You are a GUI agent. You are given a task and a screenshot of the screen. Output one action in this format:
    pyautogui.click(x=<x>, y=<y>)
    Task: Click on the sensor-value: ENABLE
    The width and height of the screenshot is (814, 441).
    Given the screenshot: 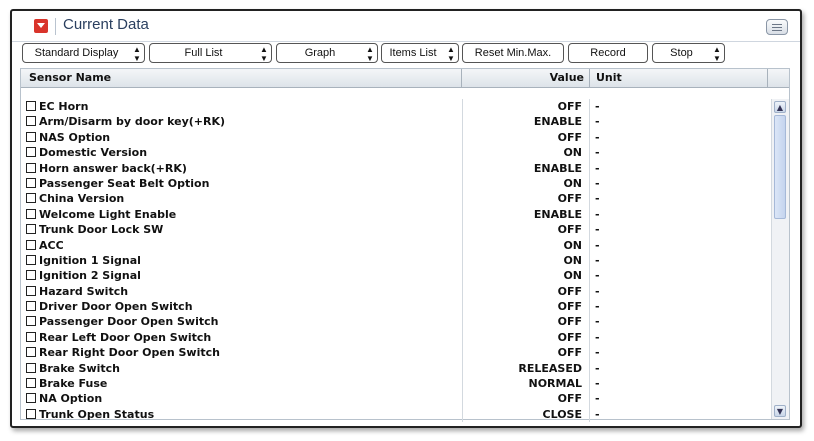 What is the action you would take?
    pyautogui.click(x=526, y=214)
    